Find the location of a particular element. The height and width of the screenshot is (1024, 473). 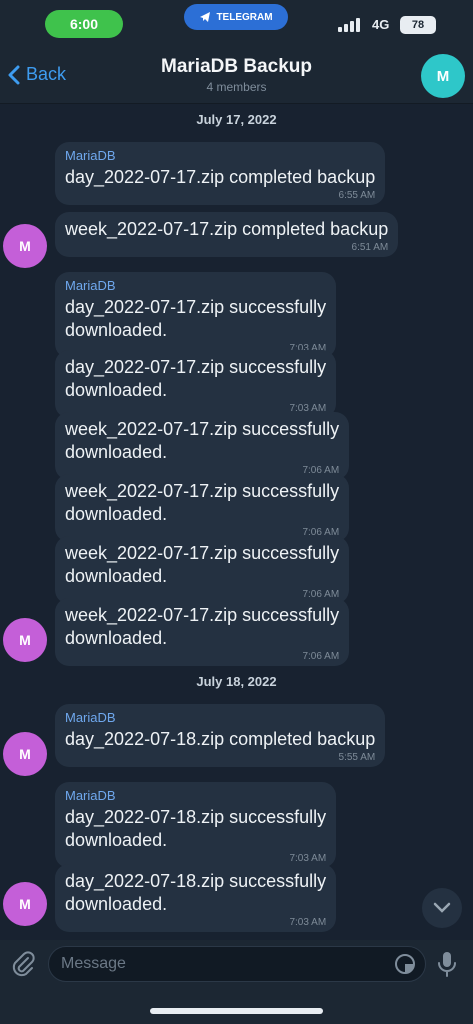

message-time: 6:51 AM is located at coordinates (370, 247).